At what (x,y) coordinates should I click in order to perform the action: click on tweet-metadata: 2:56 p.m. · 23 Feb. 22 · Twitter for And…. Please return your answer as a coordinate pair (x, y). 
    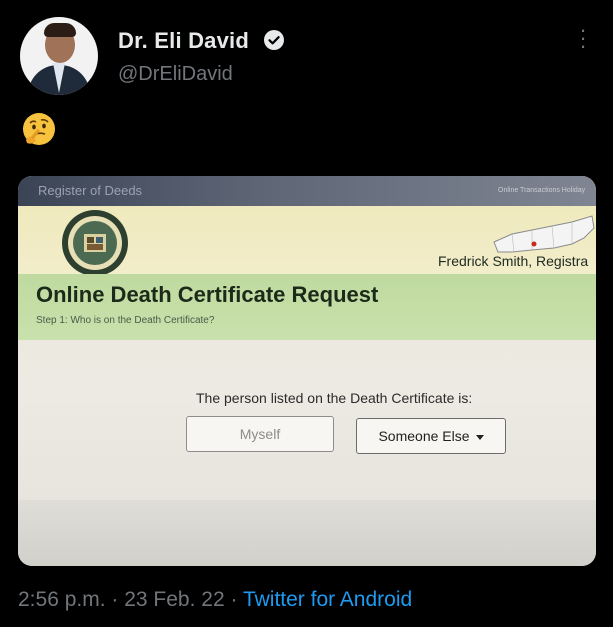
    Looking at the image, I should click on (215, 600).